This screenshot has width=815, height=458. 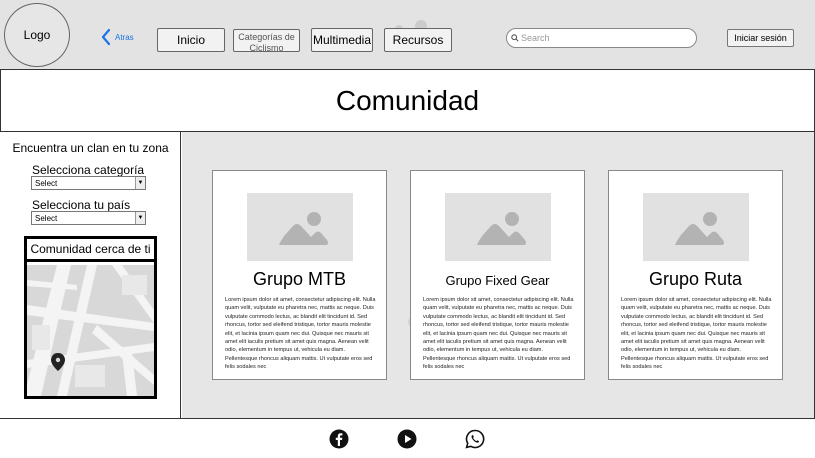 I want to click on map, so click(x=90, y=330).